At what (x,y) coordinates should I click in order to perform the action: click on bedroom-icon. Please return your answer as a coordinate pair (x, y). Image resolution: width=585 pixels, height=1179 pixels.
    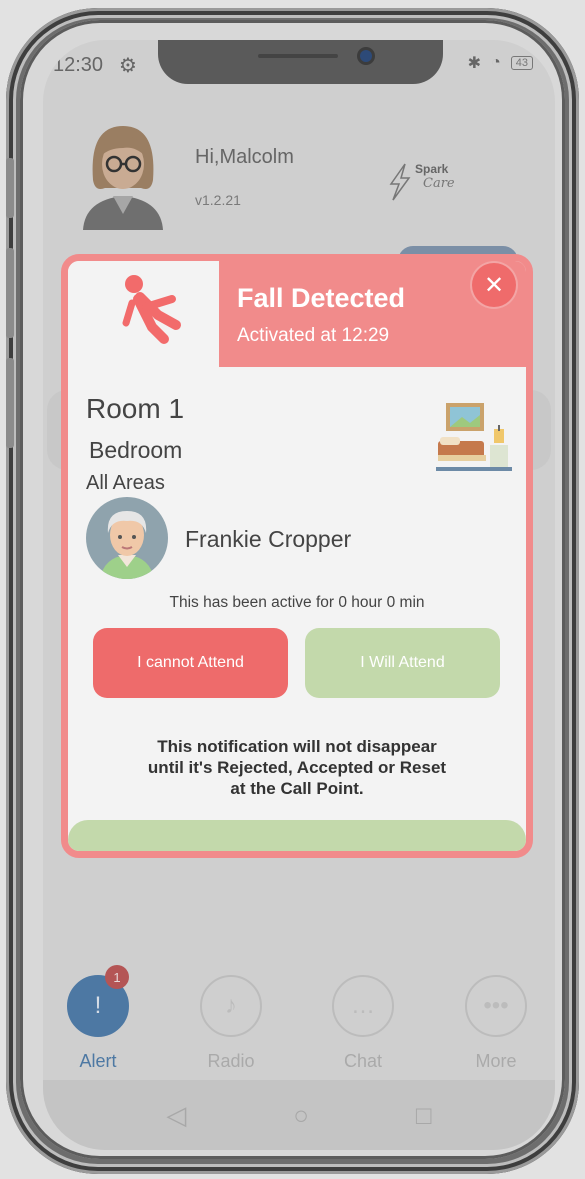
    Looking at the image, I should click on (474, 437).